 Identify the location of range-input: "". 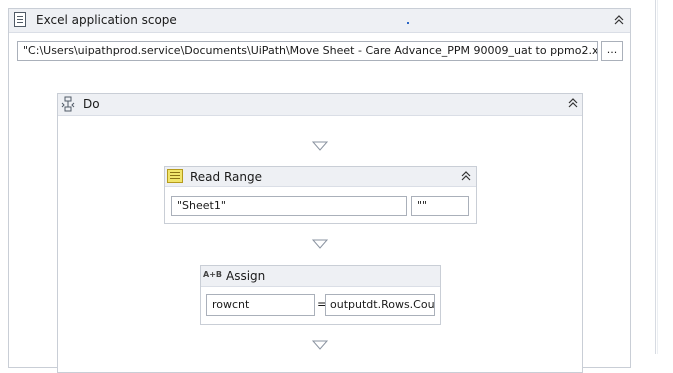
(440, 206).